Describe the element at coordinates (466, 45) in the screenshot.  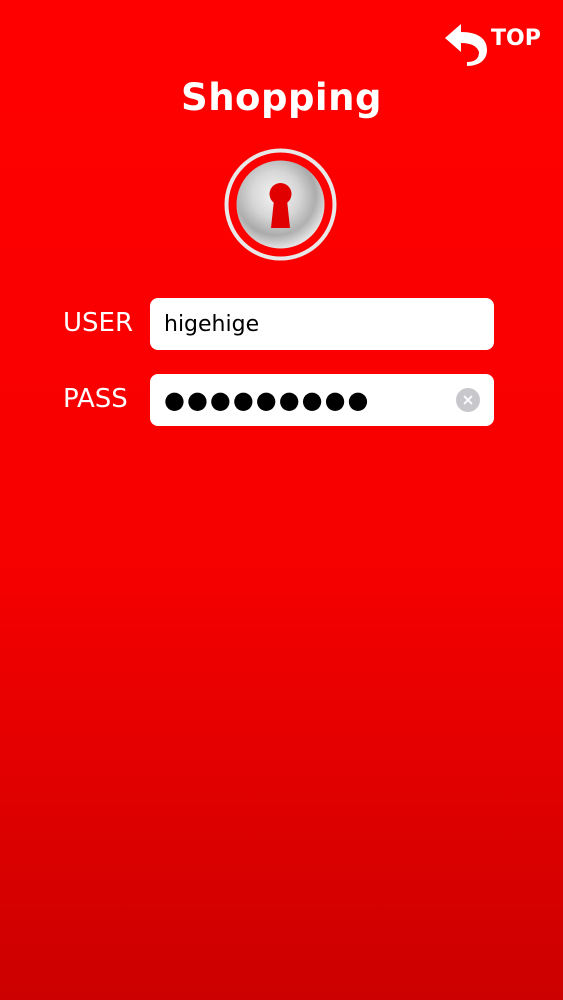
I see `return-arrow-icon` at that location.